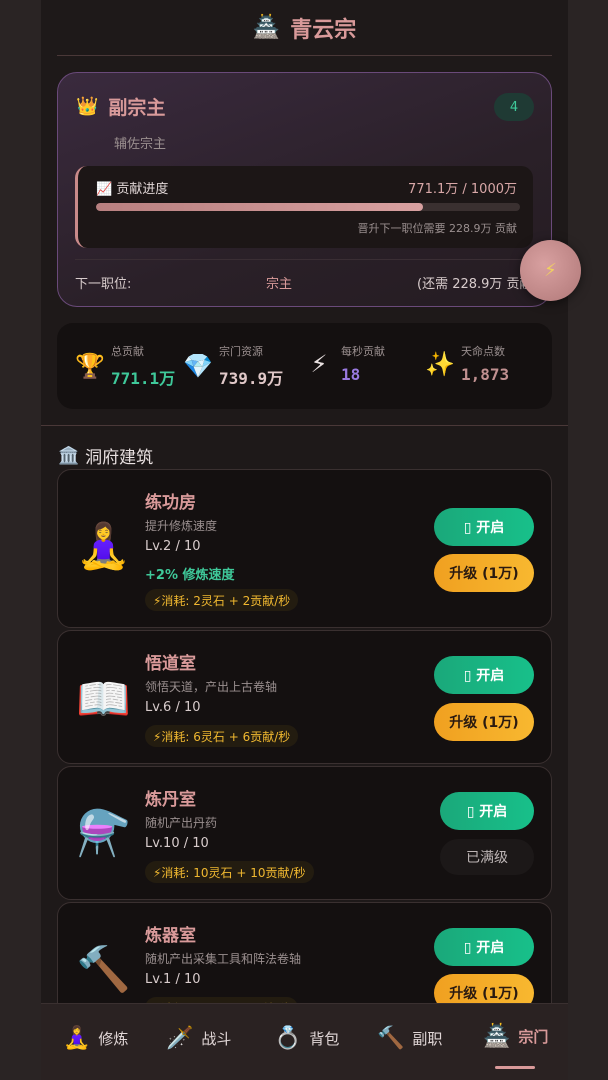 The width and height of the screenshot is (608, 1080). I want to click on book-icon: 📖, so click(103, 699).